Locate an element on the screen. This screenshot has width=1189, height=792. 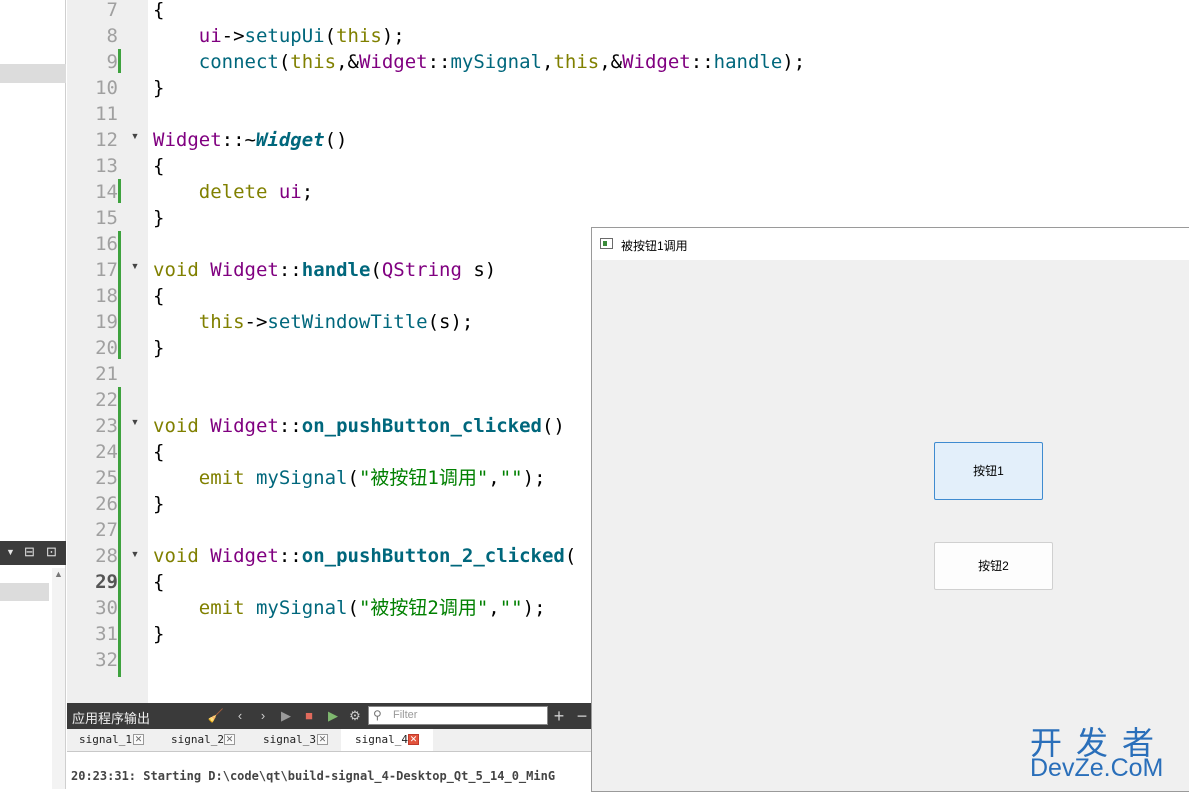
line-number: 32 is located at coordinates (106, 660).